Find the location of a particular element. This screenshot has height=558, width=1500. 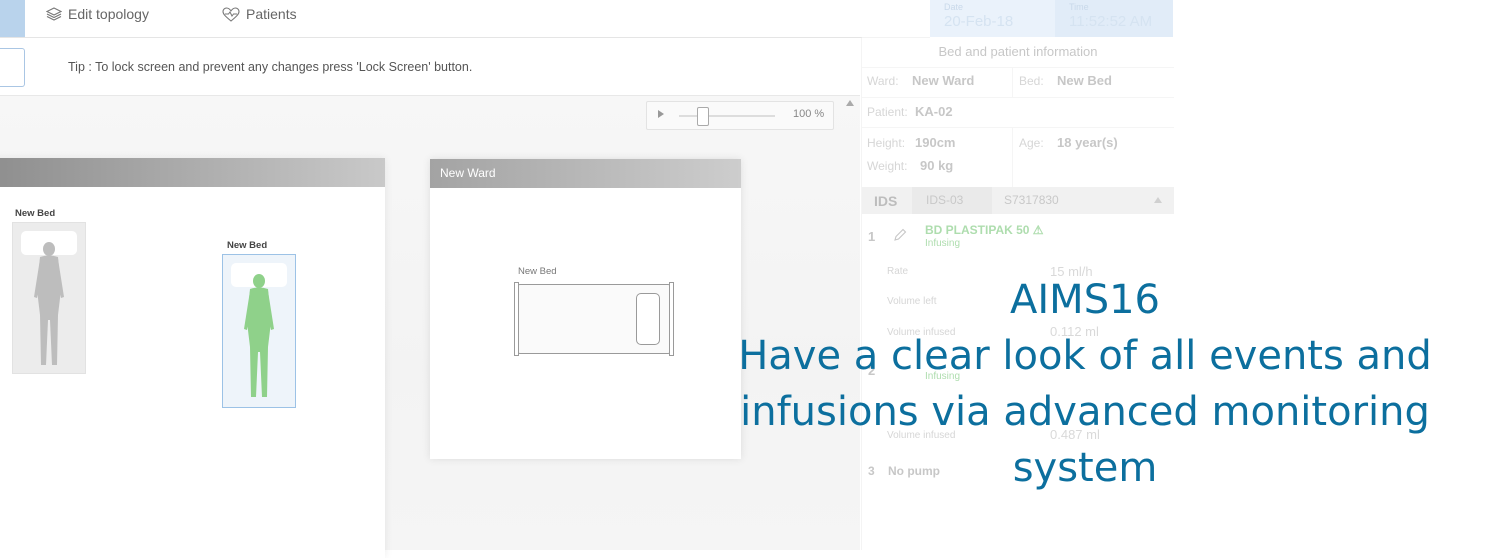

ward-card-new-ward: New Ward New Bed is located at coordinates (585, 309).